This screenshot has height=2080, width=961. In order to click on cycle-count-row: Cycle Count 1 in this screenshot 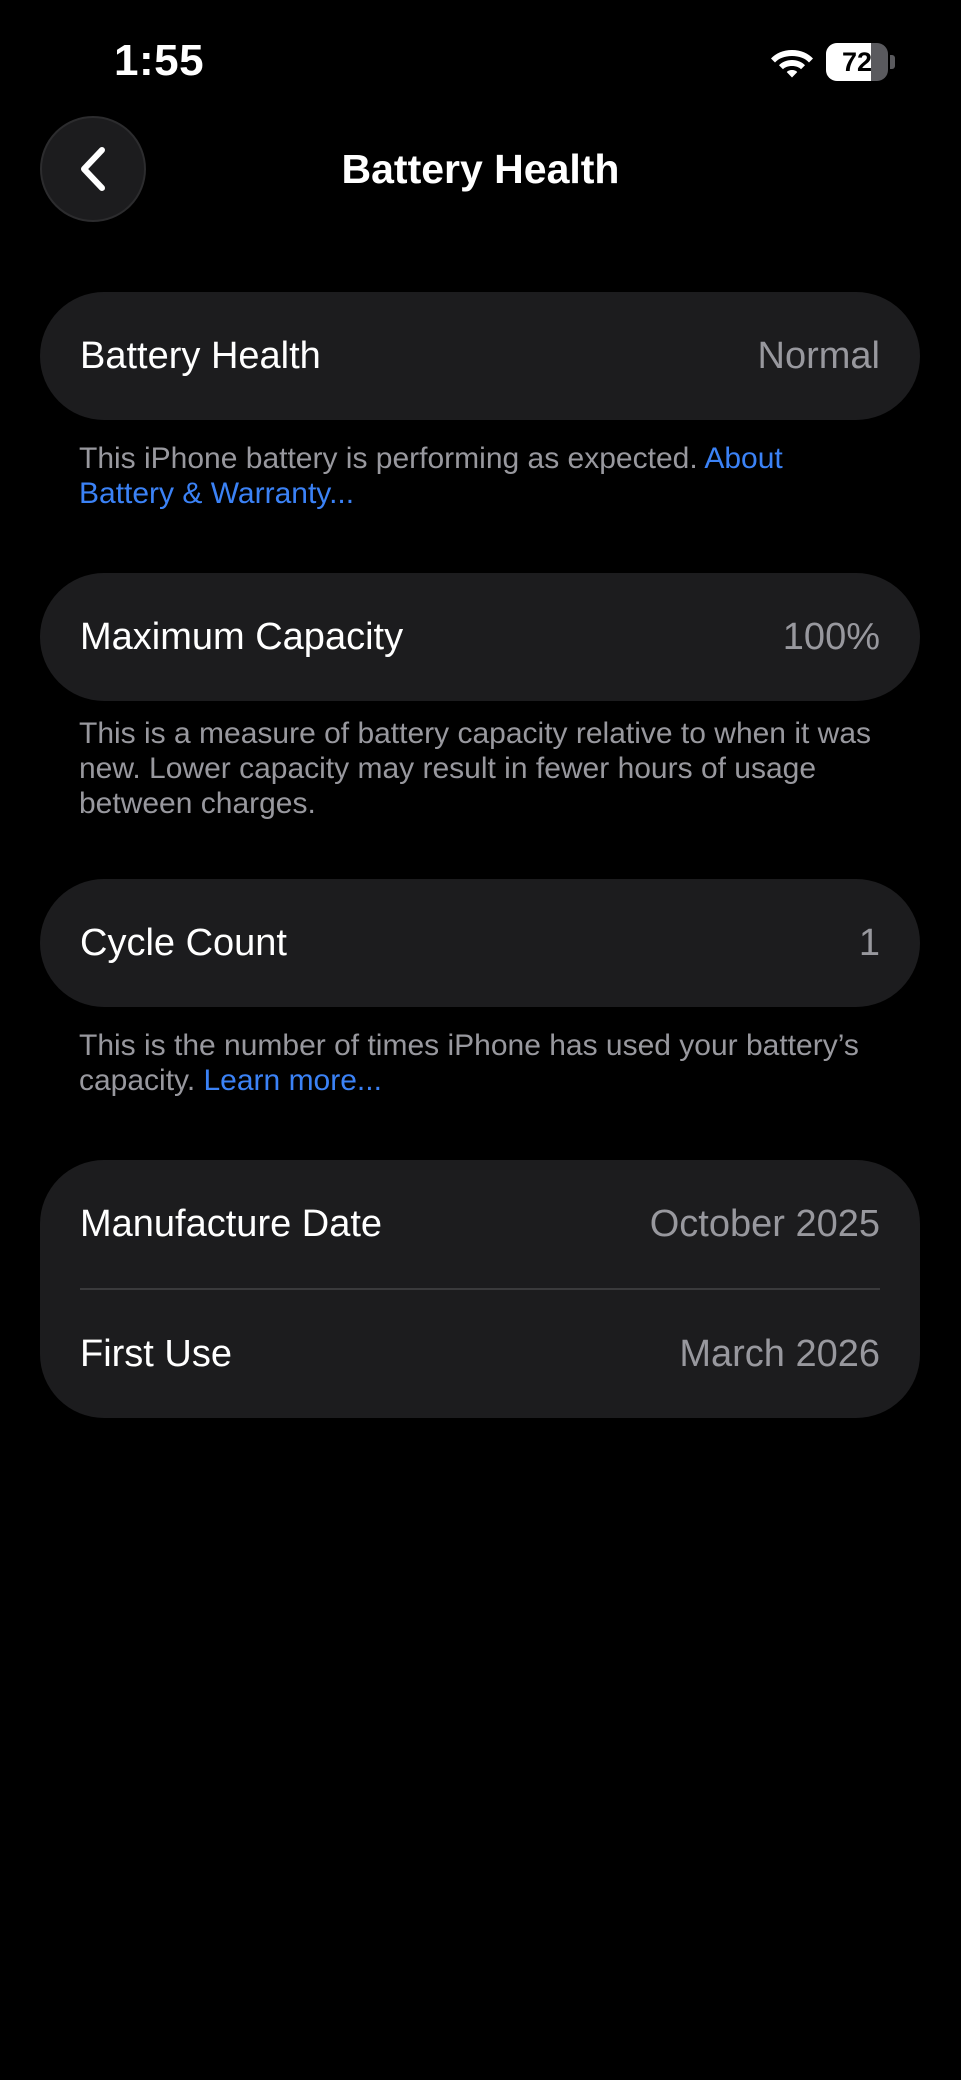, I will do `click(480, 943)`.